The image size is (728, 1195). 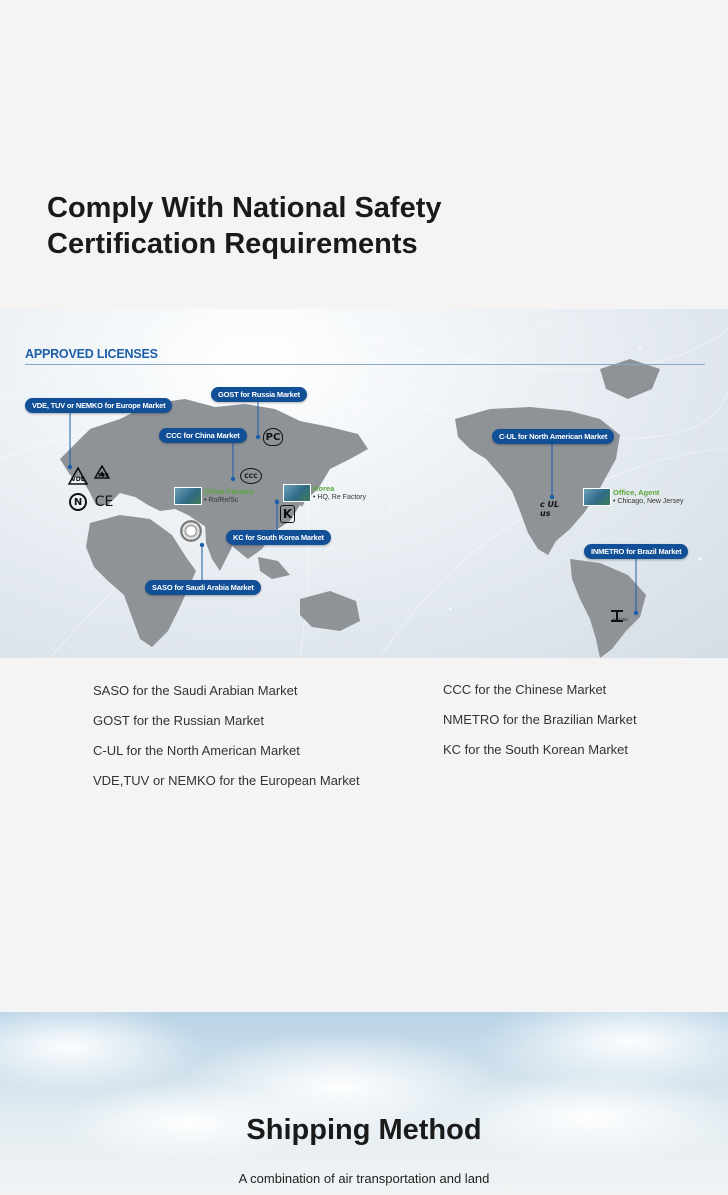 What do you see at coordinates (553, 436) in the screenshot?
I see `pill-north-american-market: C-UL for North American Market` at bounding box center [553, 436].